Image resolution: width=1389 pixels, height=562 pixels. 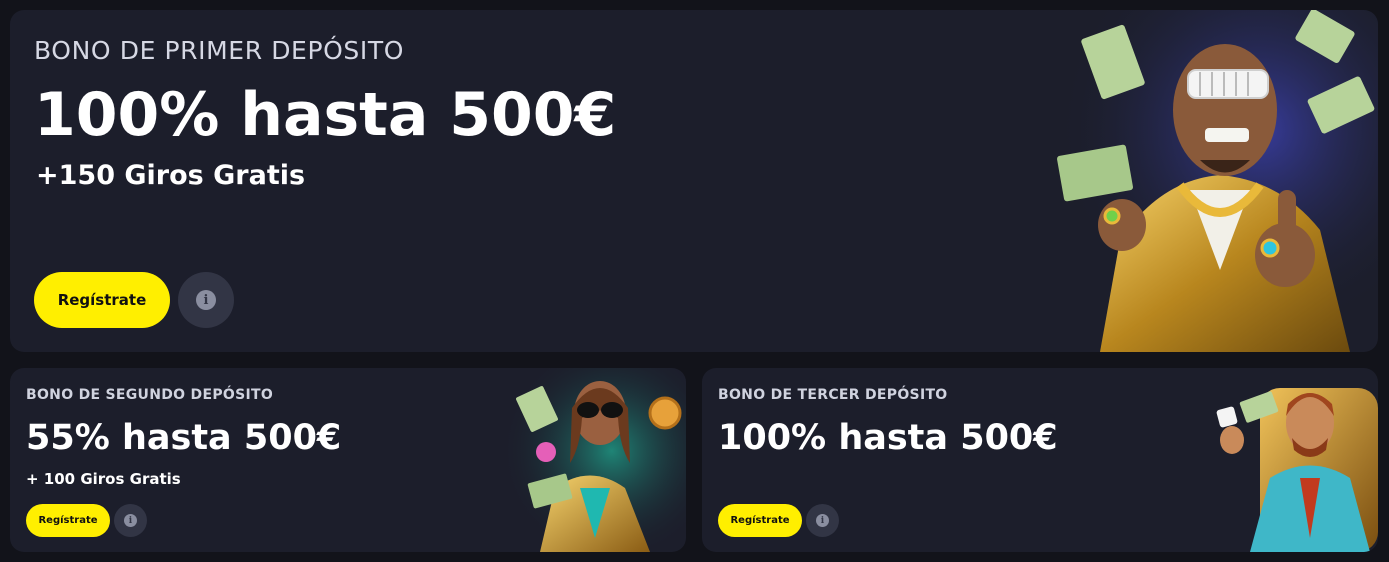 What do you see at coordinates (103, 479) in the screenshot?
I see `second-deposit-subline: + 100 Giros Gratis` at bounding box center [103, 479].